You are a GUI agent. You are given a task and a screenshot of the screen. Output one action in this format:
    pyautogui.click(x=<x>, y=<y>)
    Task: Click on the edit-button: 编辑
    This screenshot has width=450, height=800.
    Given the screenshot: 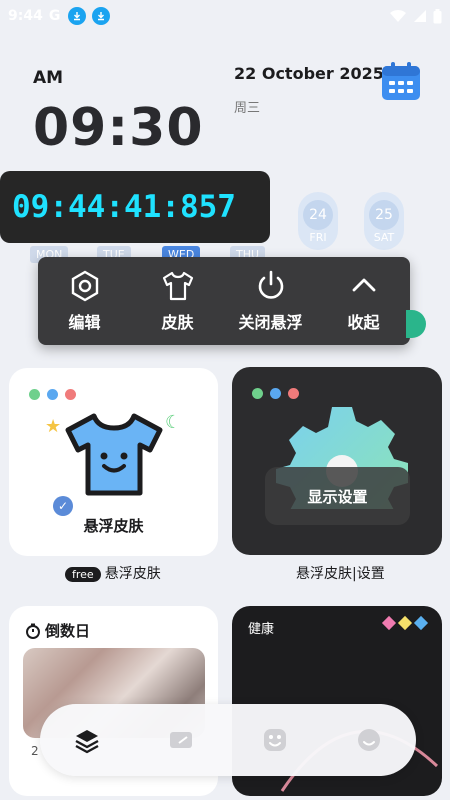 What is the action you would take?
    pyautogui.click(x=85, y=301)
    